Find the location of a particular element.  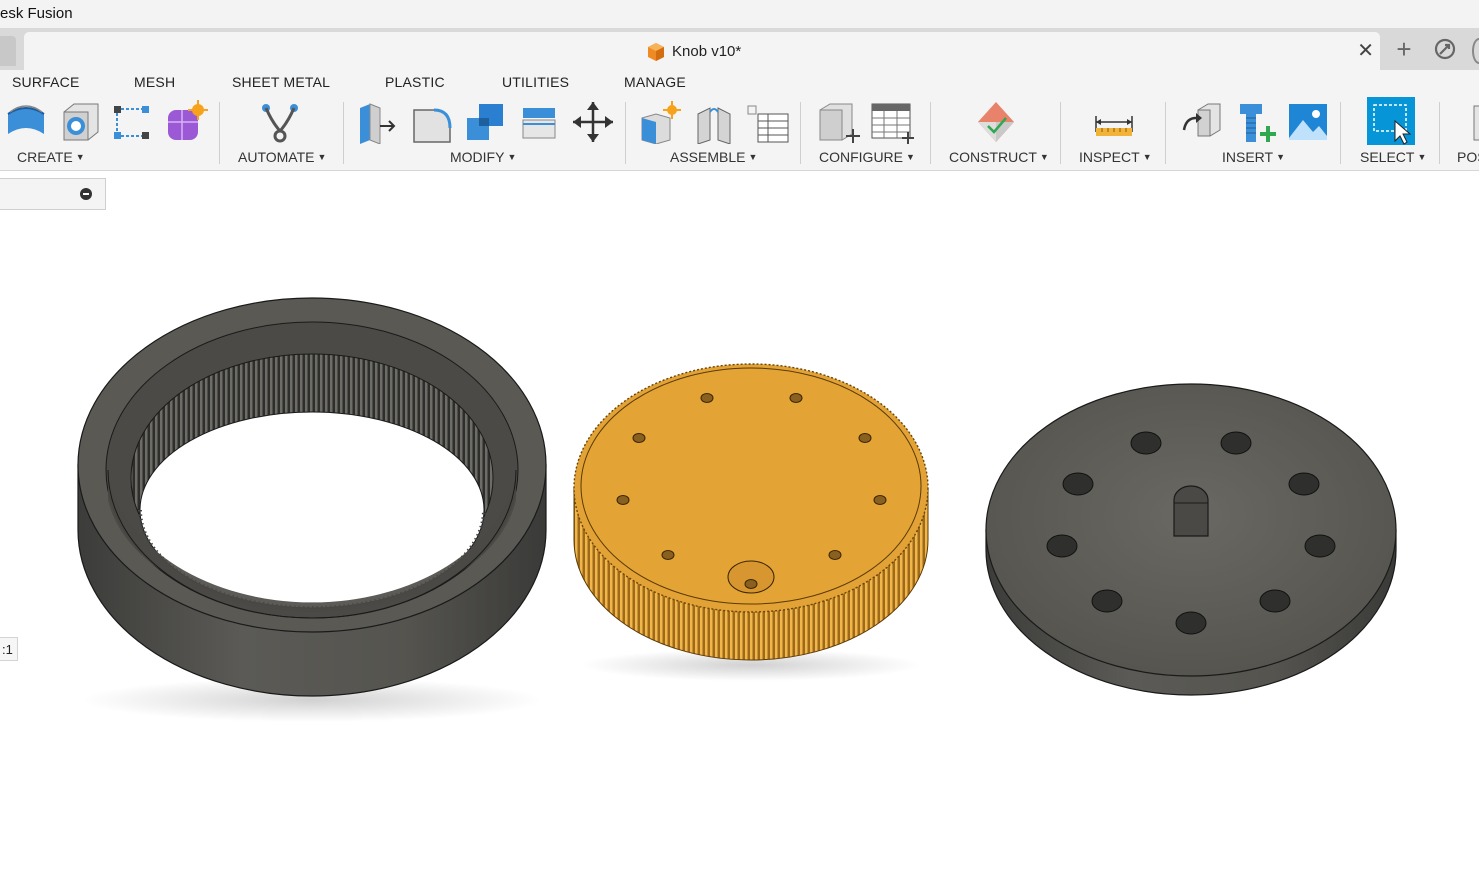

combine-icon is located at coordinates (485, 122).